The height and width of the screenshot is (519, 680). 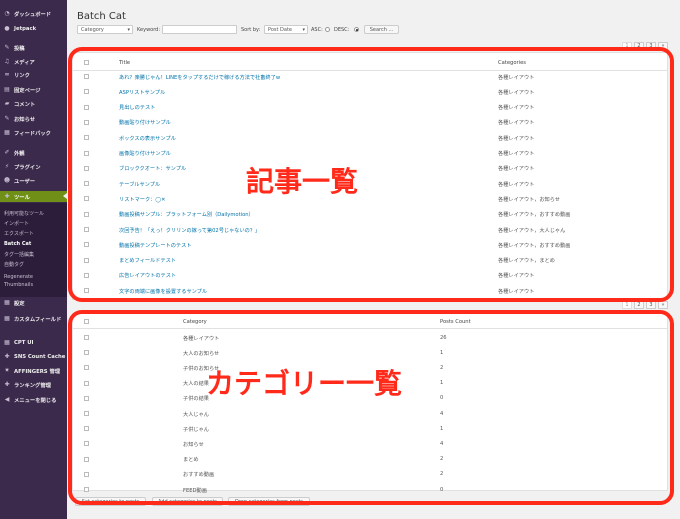 I want to click on post-title-link: 動画貼り付けサンプル, so click(x=145, y=122).